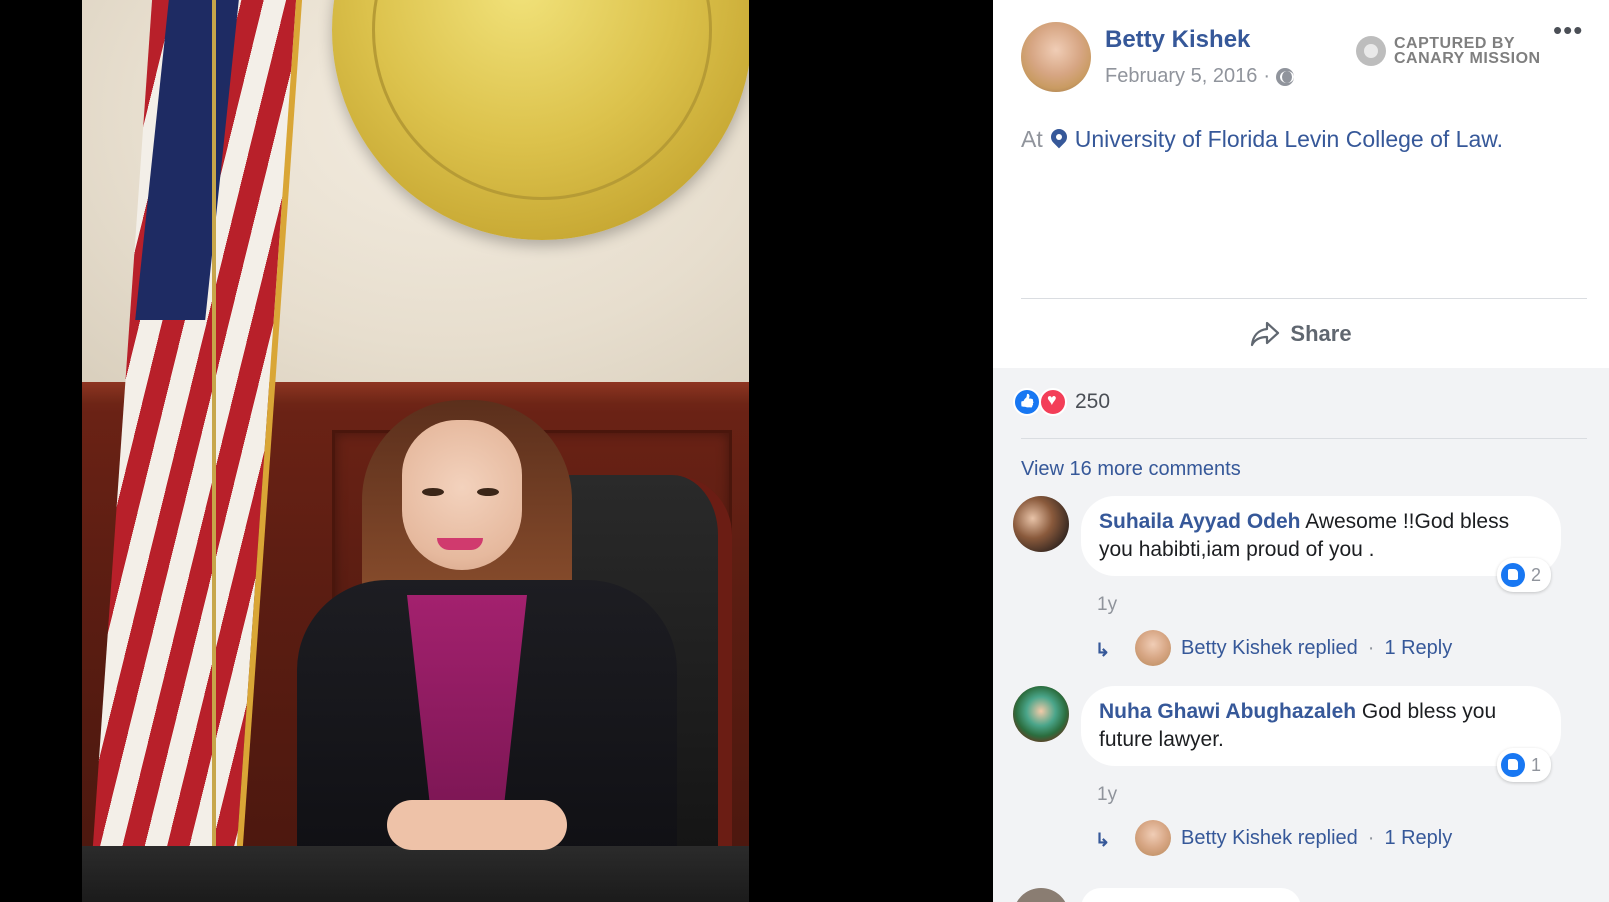 This screenshot has height=902, width=1609. What do you see at coordinates (1371, 51) in the screenshot?
I see `canary-logo-icon` at bounding box center [1371, 51].